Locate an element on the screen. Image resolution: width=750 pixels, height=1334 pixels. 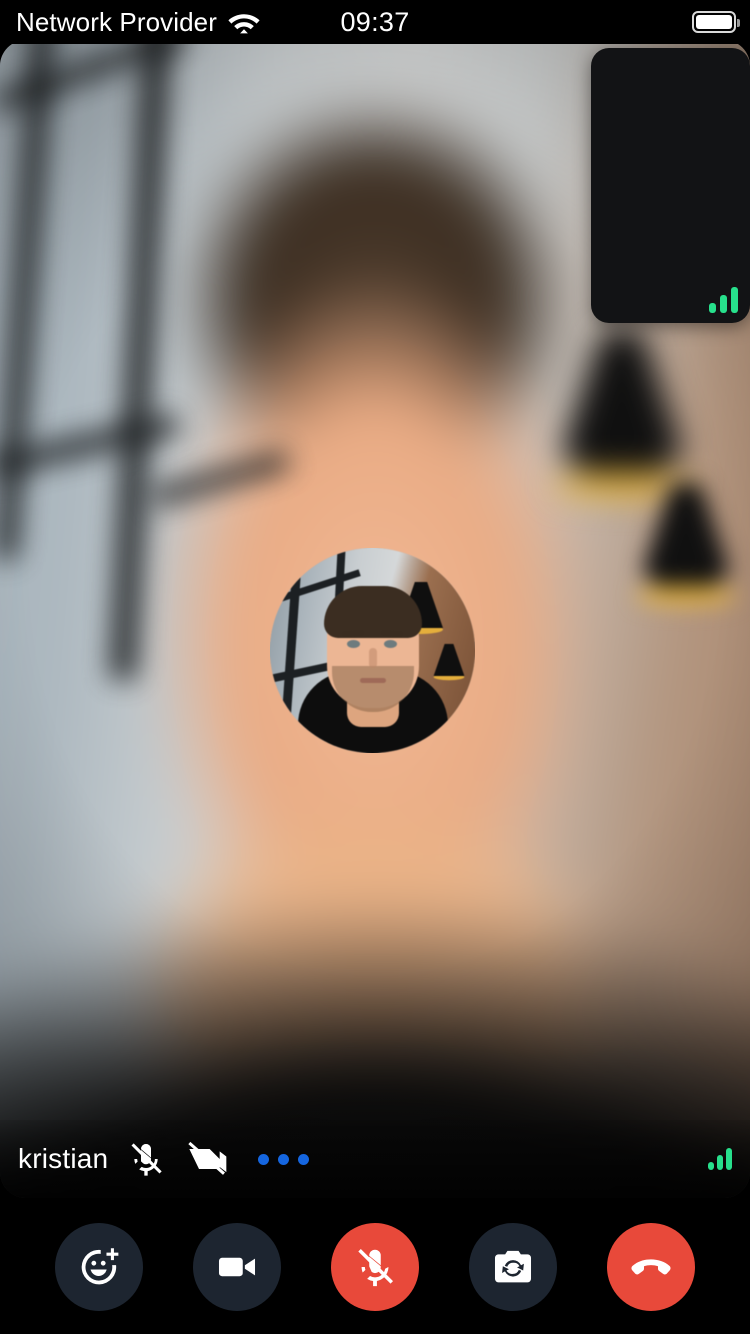
status-bar-right is located at coordinates (716, 22).